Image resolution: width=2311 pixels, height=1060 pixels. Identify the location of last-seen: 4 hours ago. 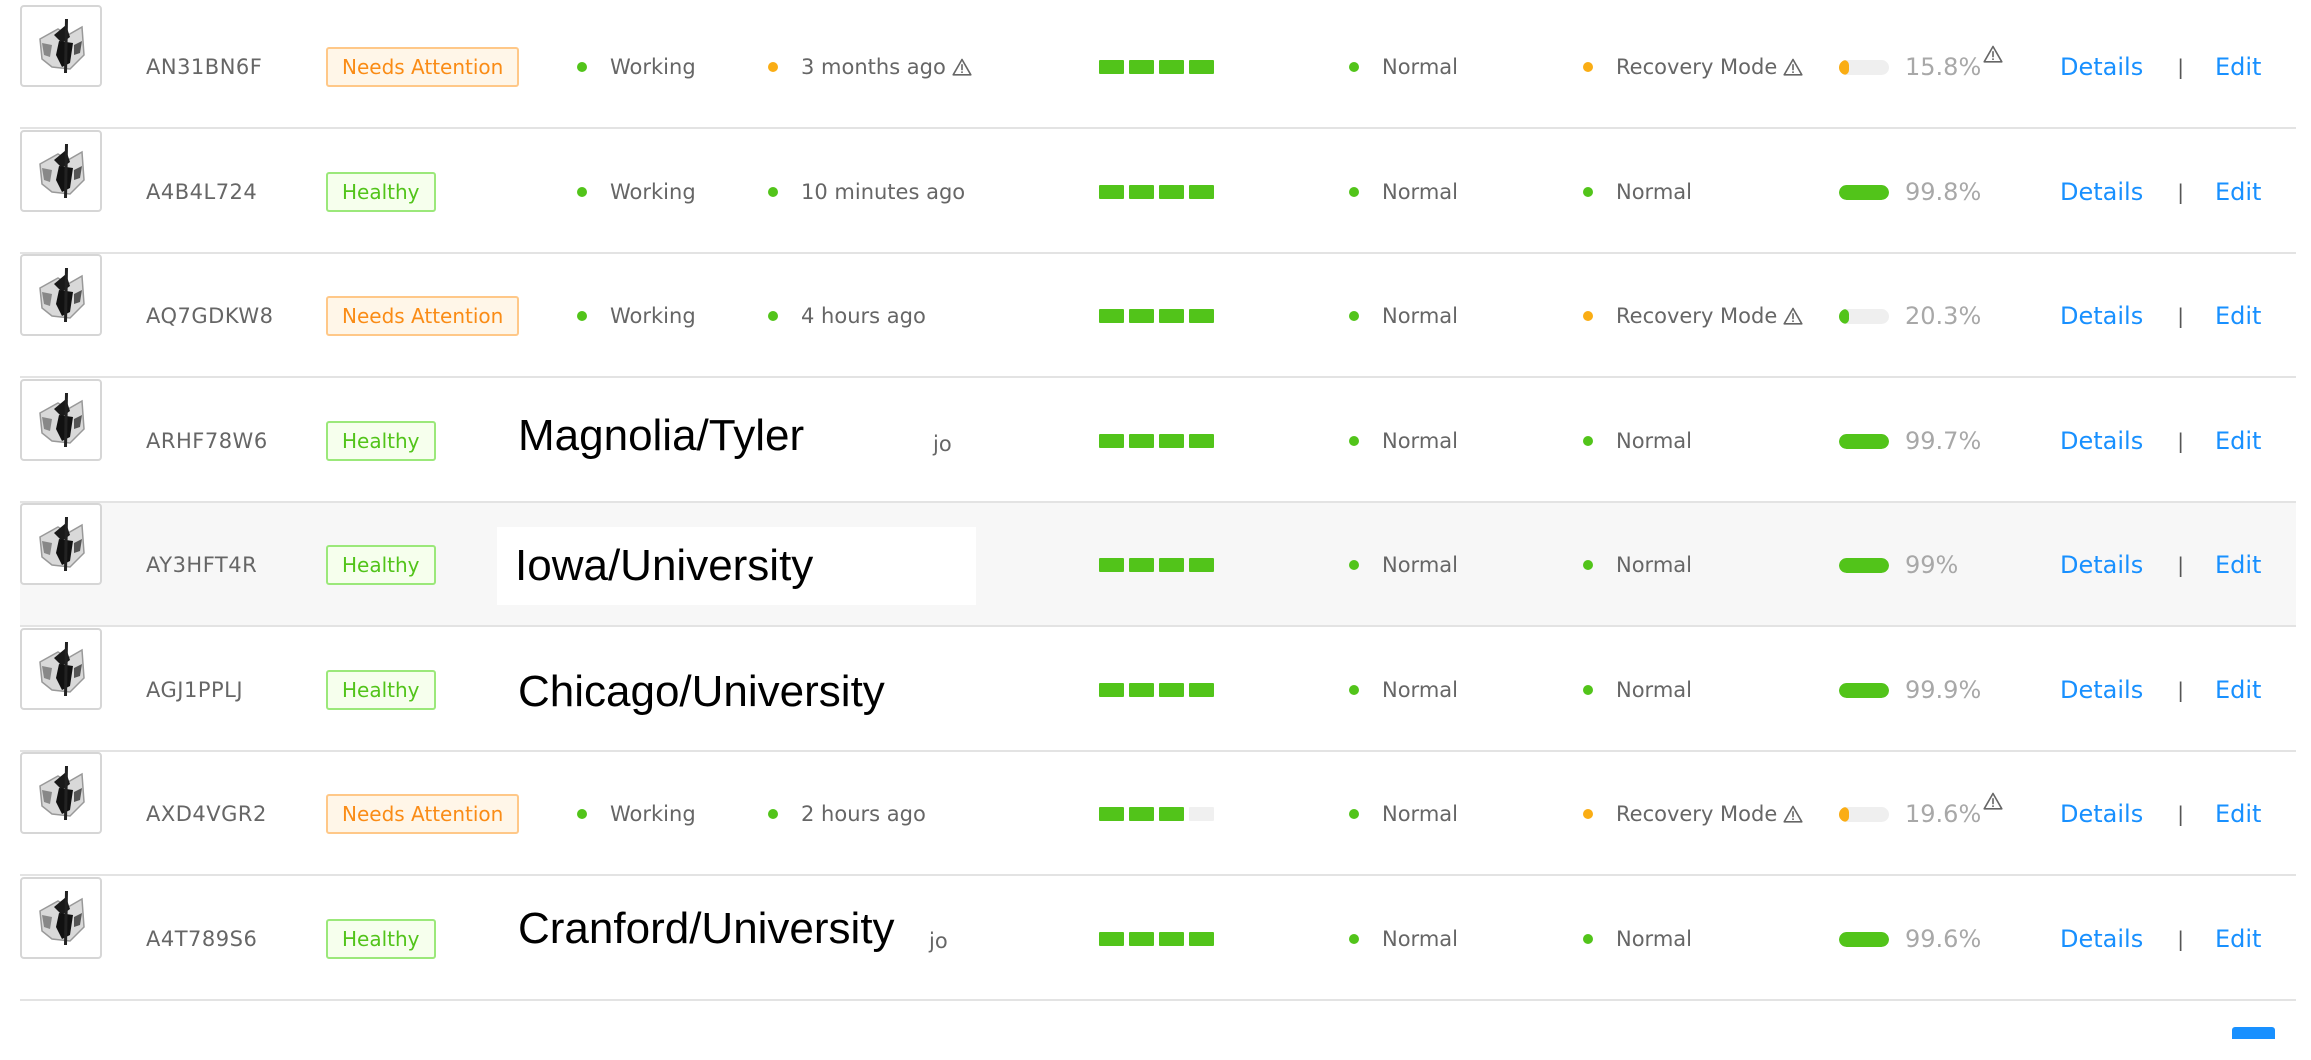
(847, 316).